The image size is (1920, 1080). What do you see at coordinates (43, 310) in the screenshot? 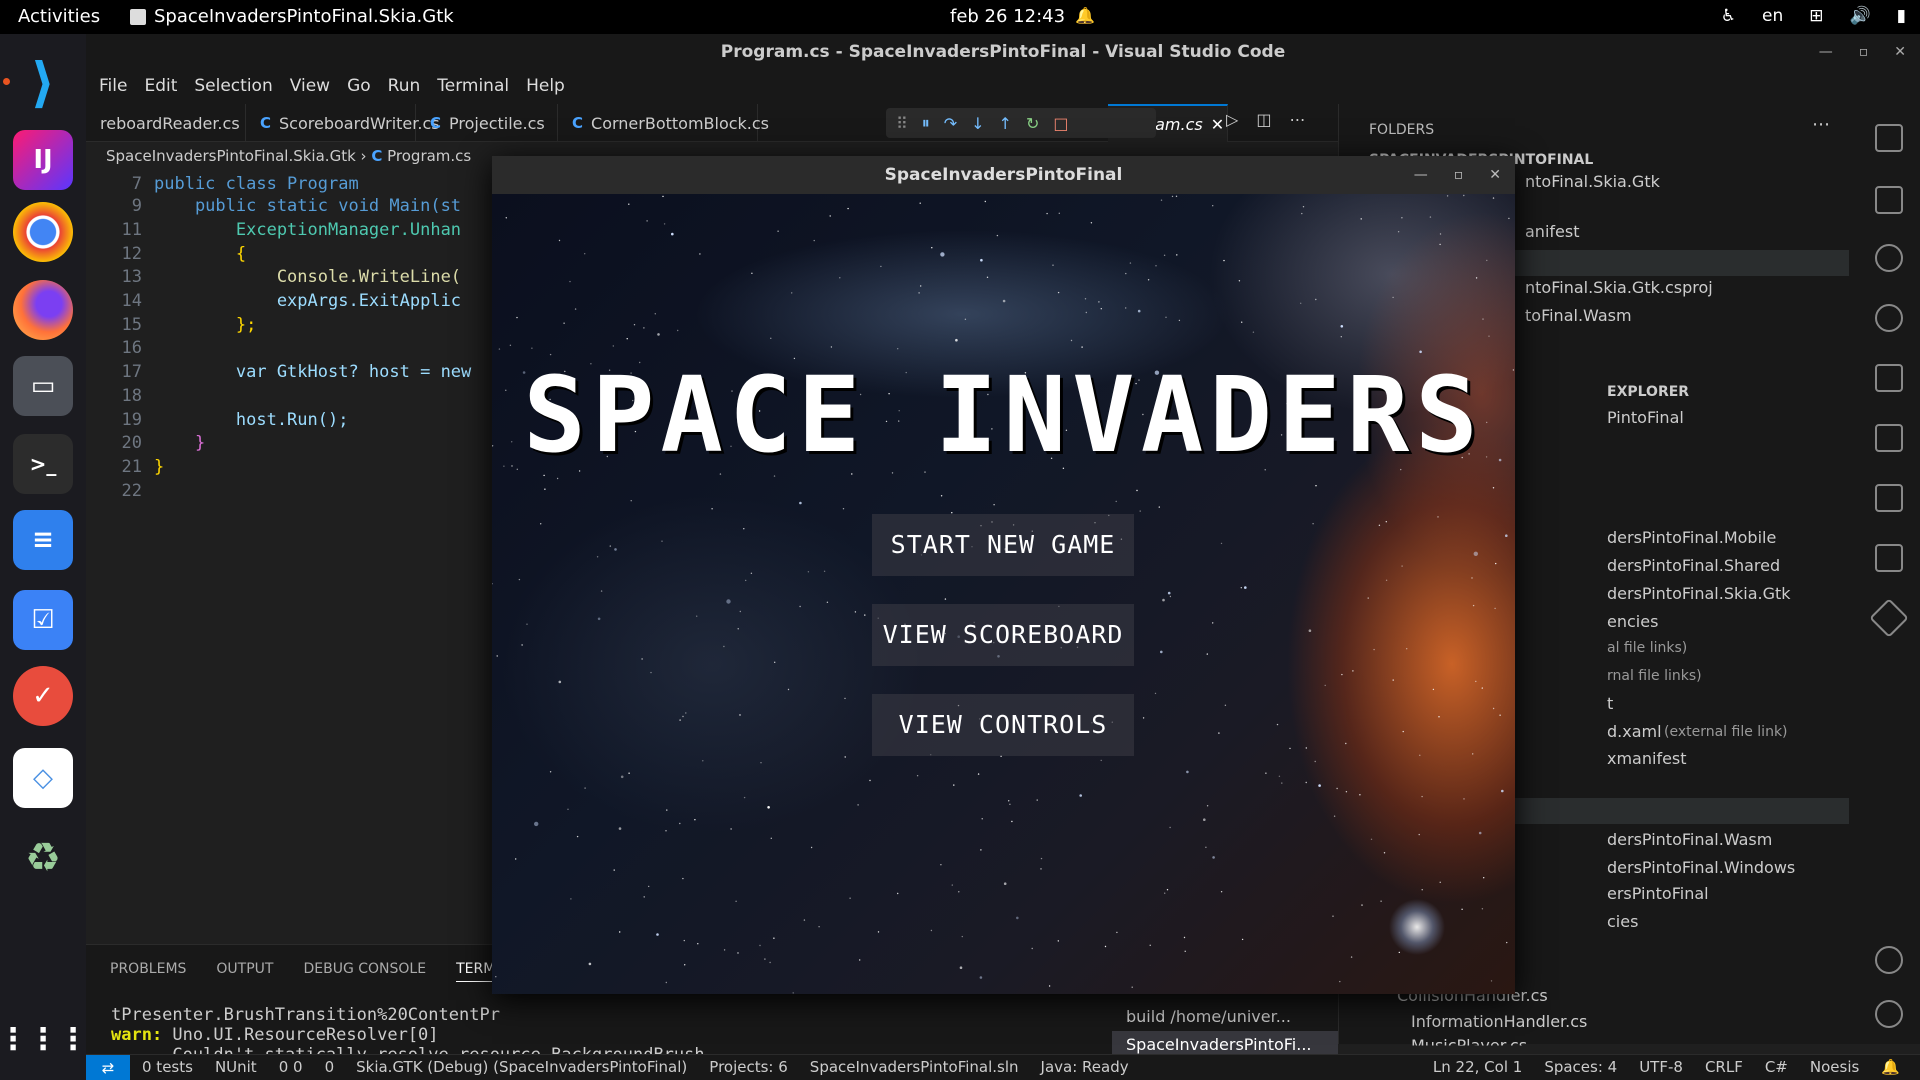
I see `firefox-icon` at bounding box center [43, 310].